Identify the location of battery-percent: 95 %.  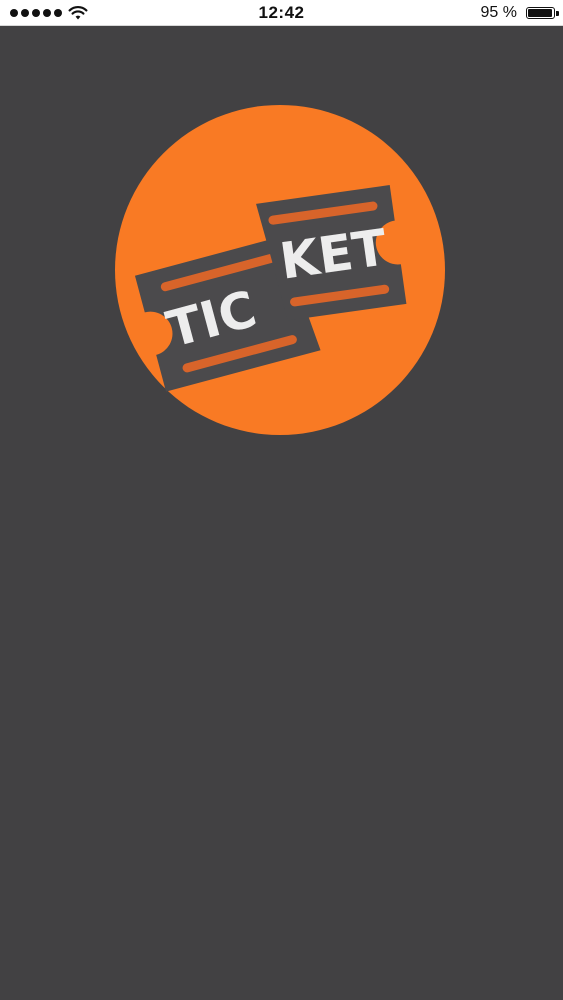
(498, 12).